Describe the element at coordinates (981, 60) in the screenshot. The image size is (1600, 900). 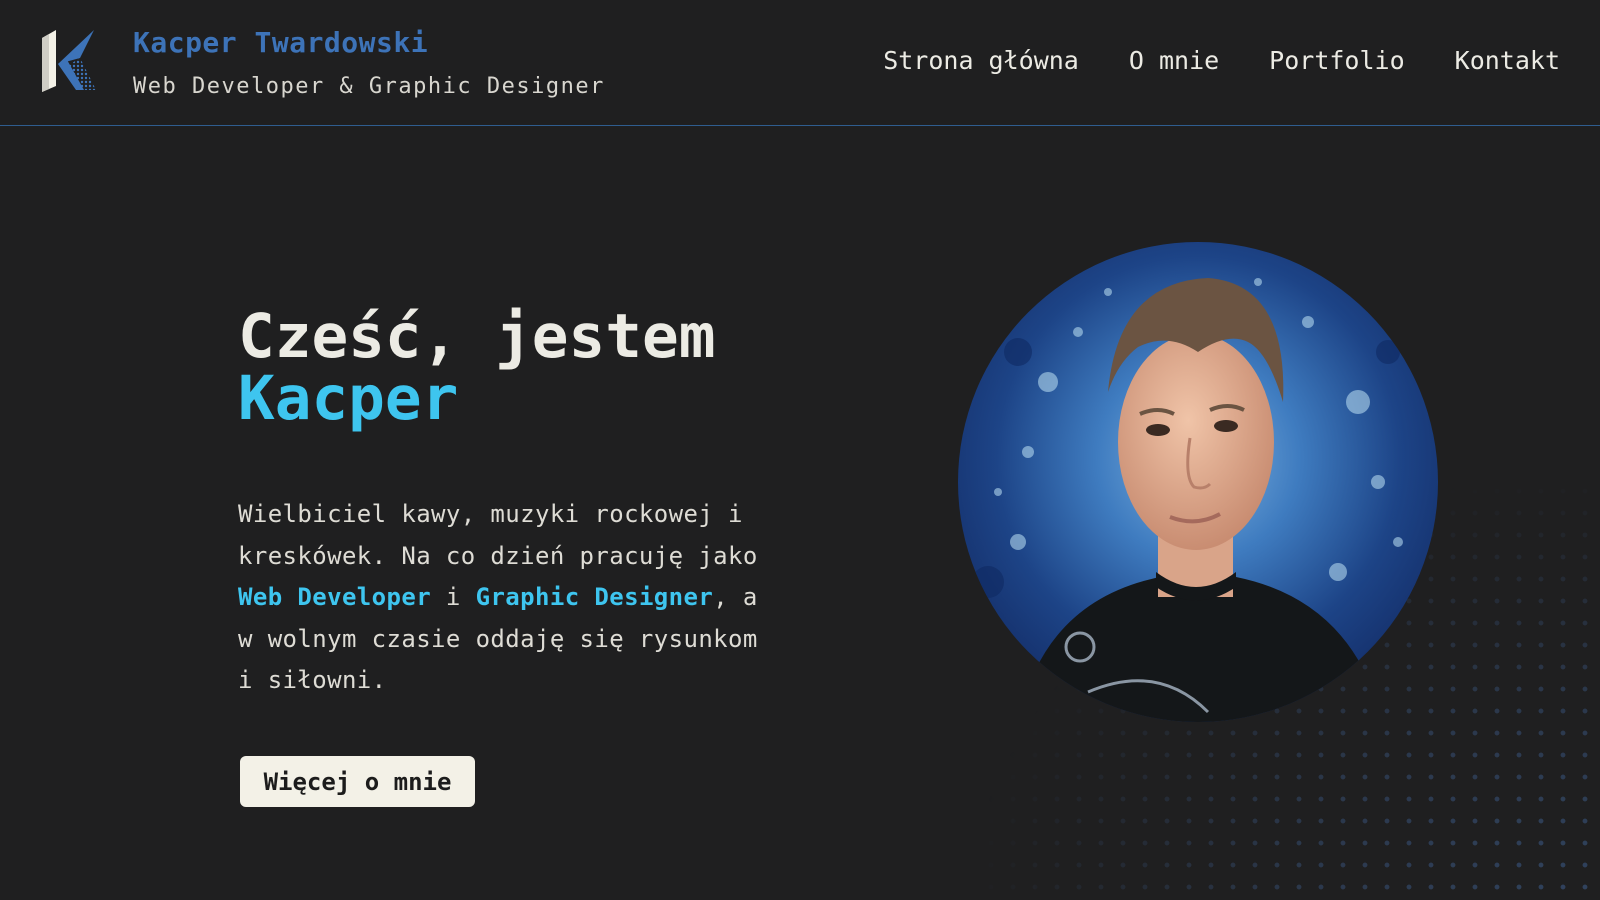
I see `nav-link-home: Strona główna` at that location.